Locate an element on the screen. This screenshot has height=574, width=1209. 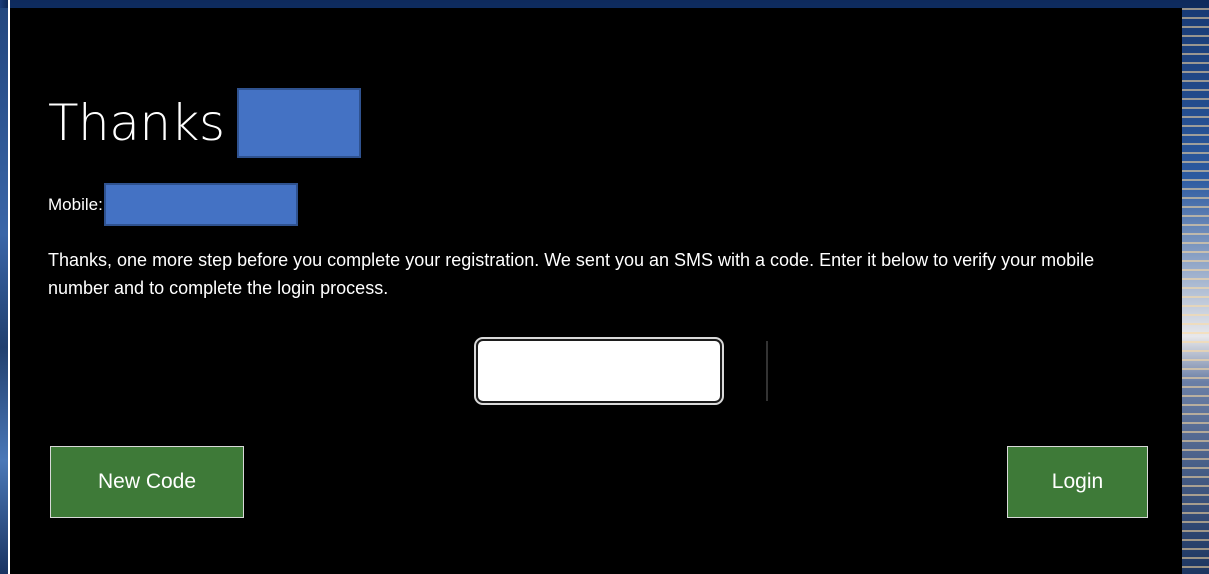
redacted-mobile-block is located at coordinates (200, 204).